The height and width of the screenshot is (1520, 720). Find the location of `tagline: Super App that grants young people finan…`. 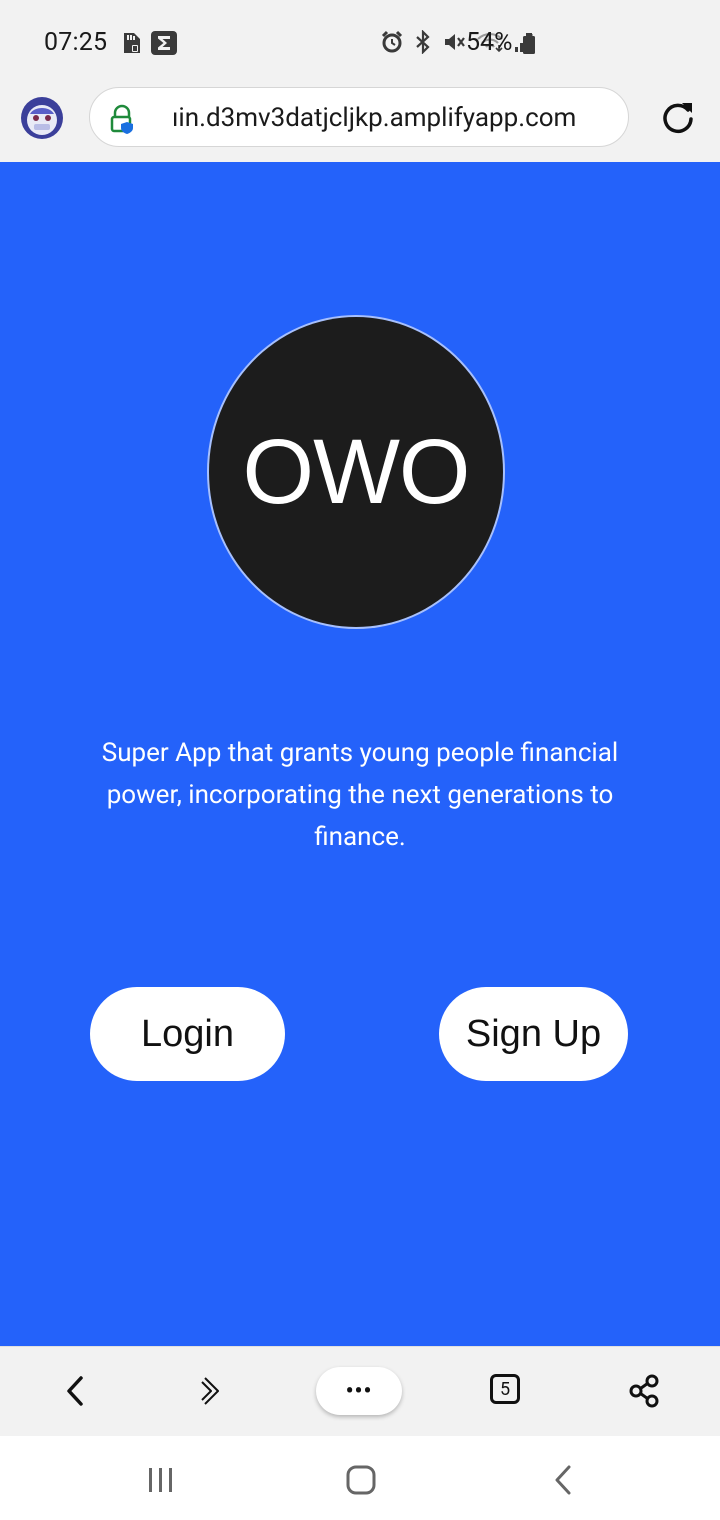

tagline: Super App that grants young people finan… is located at coordinates (360, 795).